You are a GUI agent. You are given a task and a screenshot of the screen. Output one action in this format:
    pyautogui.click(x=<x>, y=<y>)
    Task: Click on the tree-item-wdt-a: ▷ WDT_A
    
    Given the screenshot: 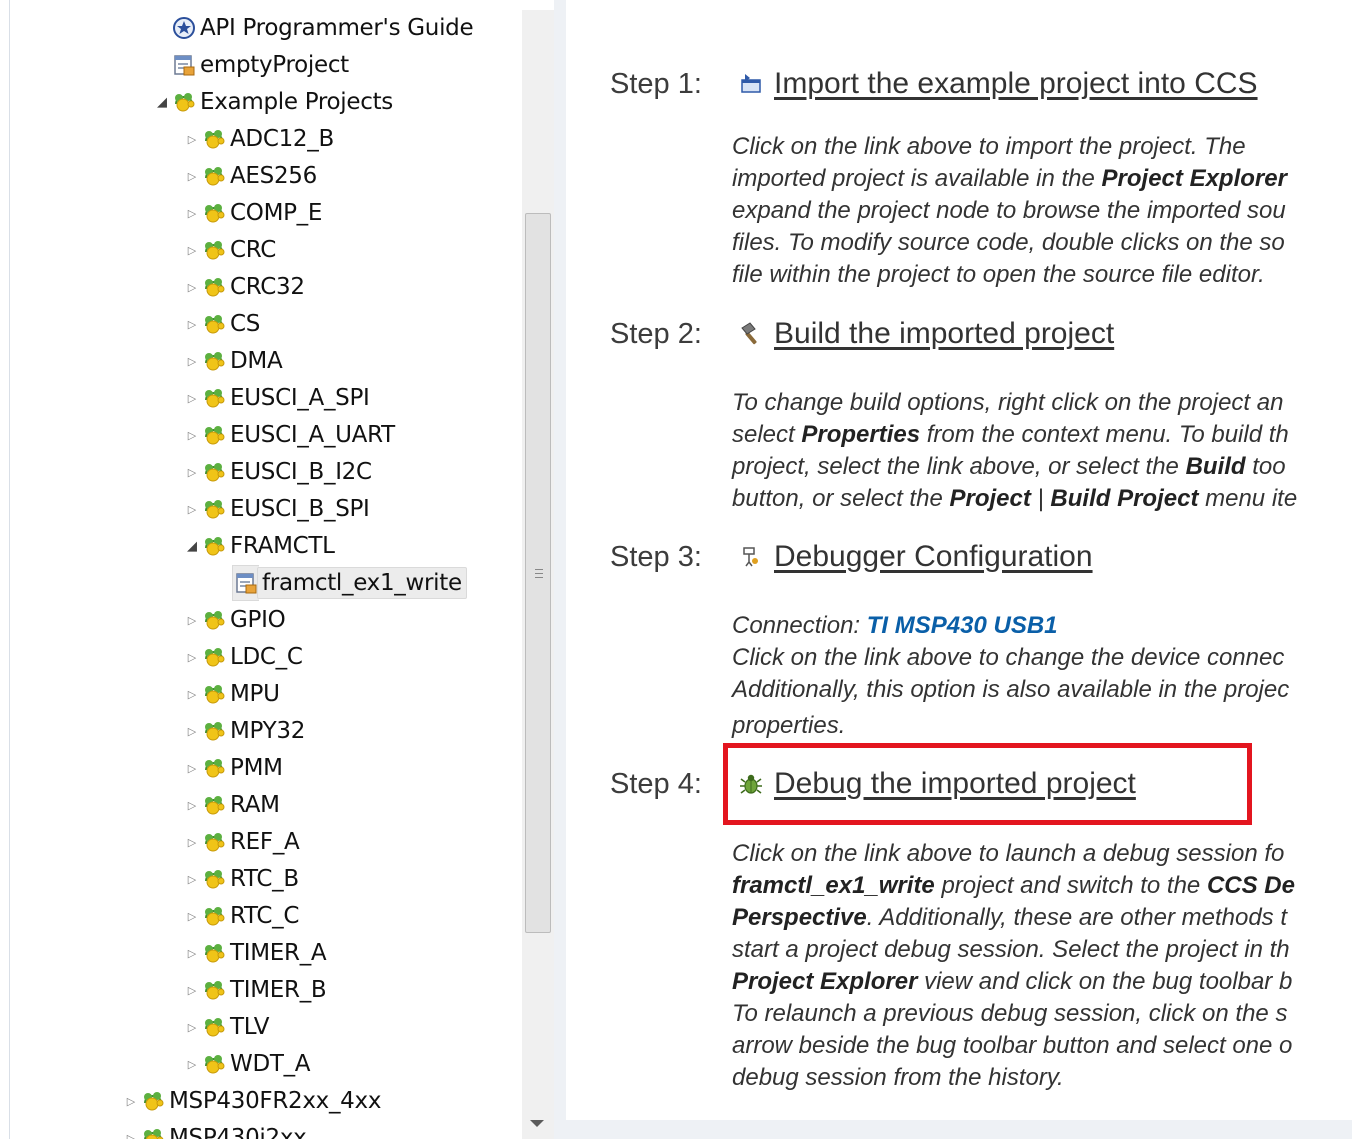 What is the action you would take?
    pyautogui.click(x=247, y=1064)
    